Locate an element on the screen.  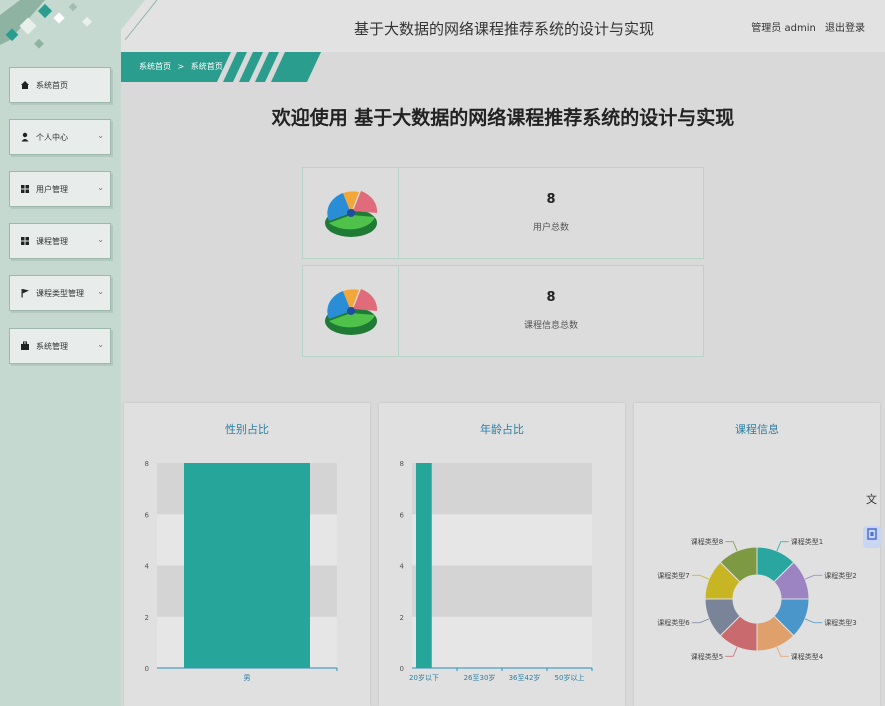
slice-label: 课程类型4 is located at coordinates (807, 656).